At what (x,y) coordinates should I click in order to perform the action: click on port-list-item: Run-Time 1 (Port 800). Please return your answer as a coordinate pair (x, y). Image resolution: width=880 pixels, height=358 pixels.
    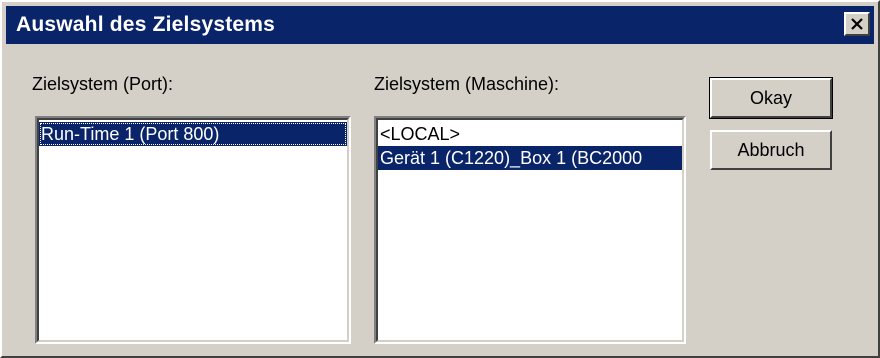
    Looking at the image, I should click on (193, 134).